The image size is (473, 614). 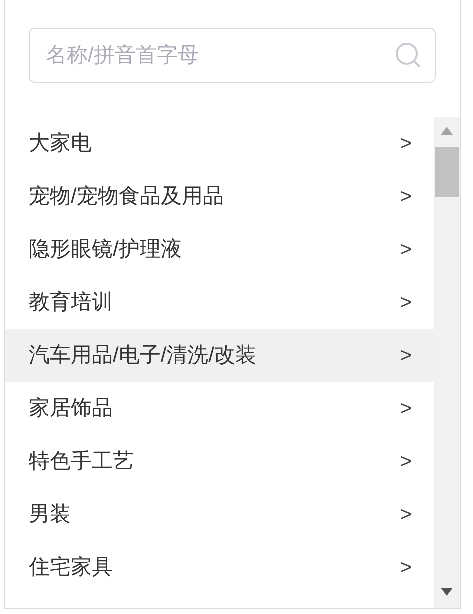 I want to click on search-field: 名称/拼音首字母, so click(x=232, y=55).